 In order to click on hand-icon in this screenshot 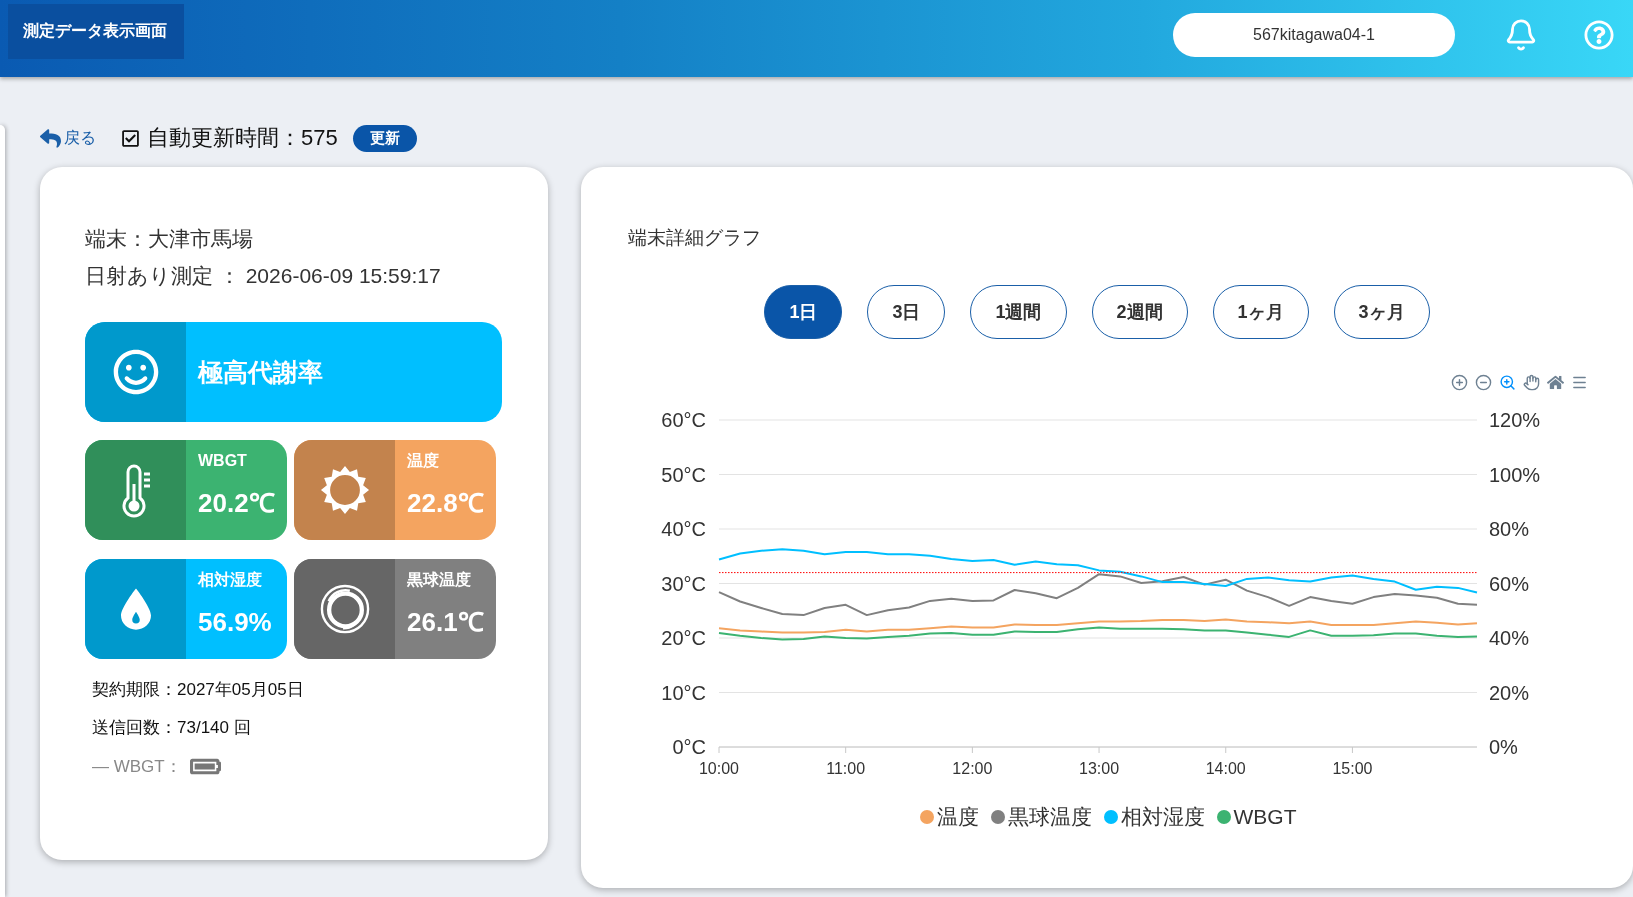, I will do `click(1531, 382)`.